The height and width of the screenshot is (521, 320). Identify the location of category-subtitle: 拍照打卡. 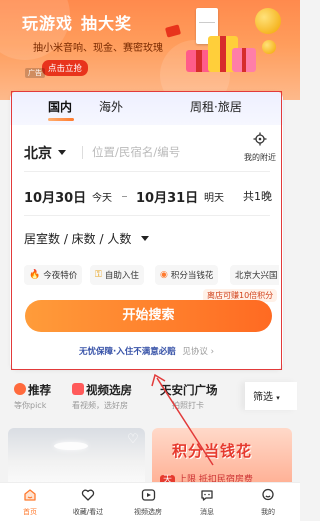
(188, 405).